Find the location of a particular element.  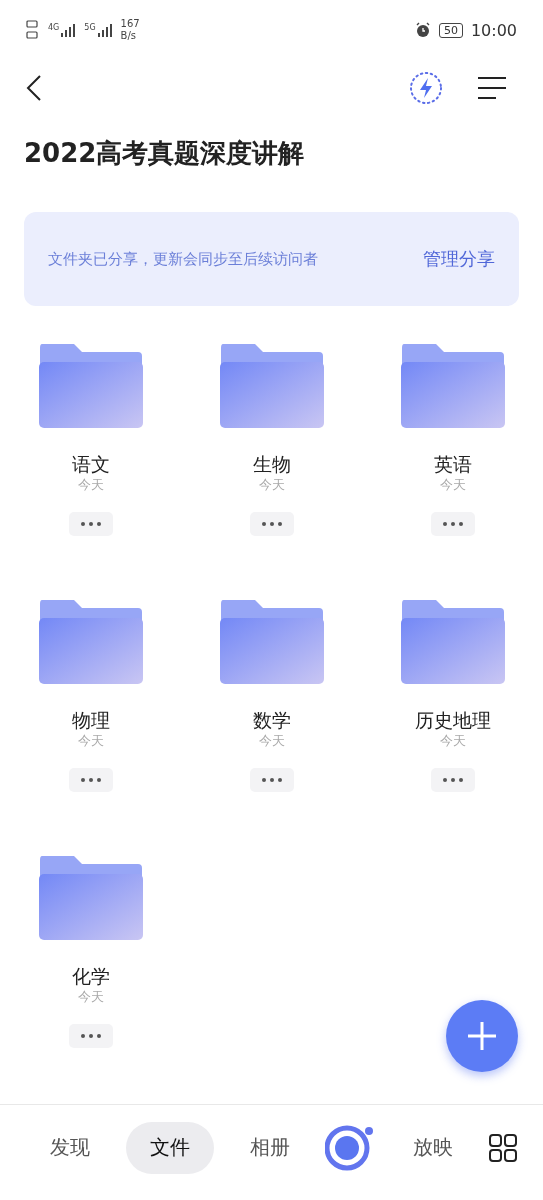

folder-name: 数学 is located at coordinates (271, 720).